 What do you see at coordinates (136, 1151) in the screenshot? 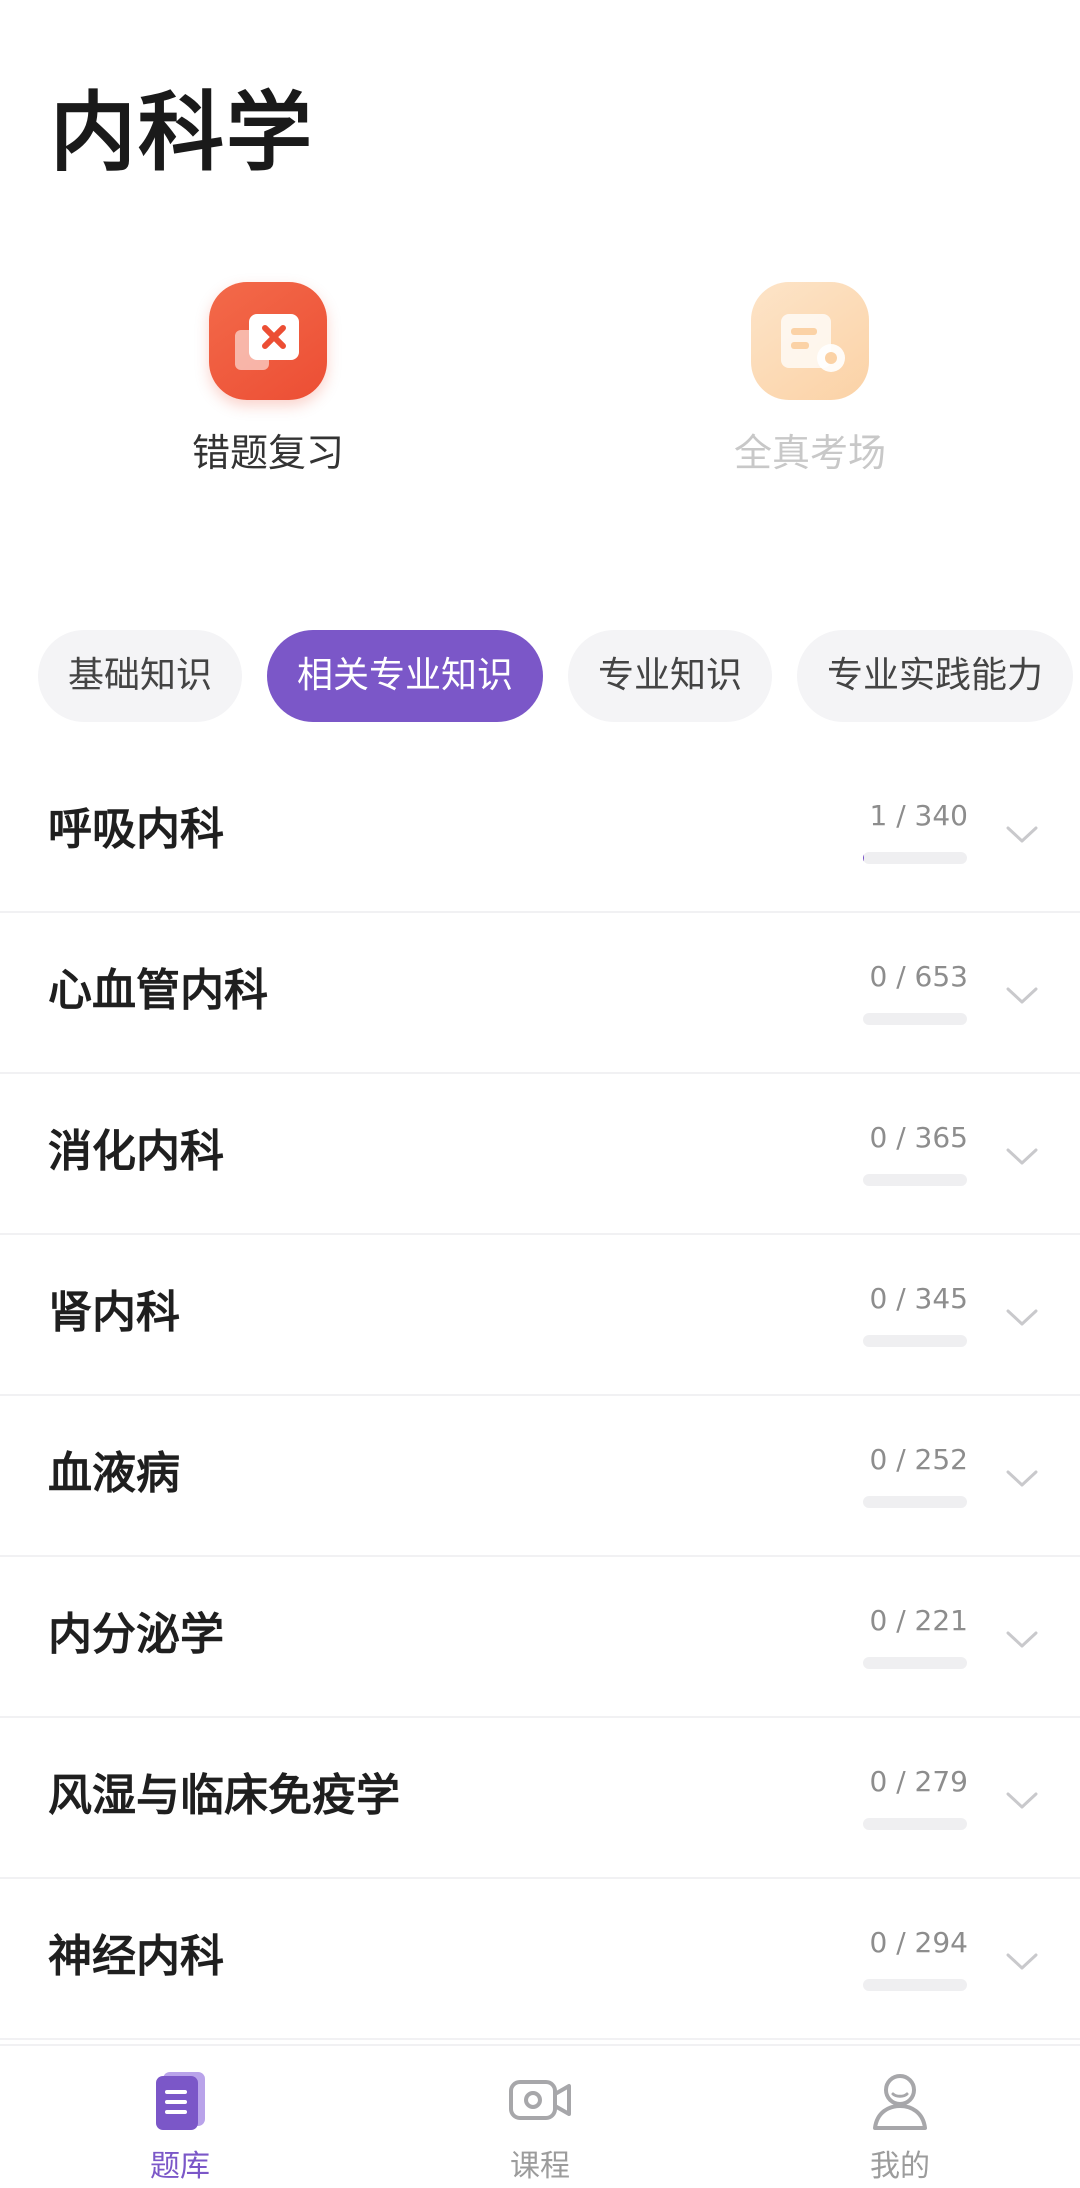
I see `chapter-name: 消化内科` at bounding box center [136, 1151].